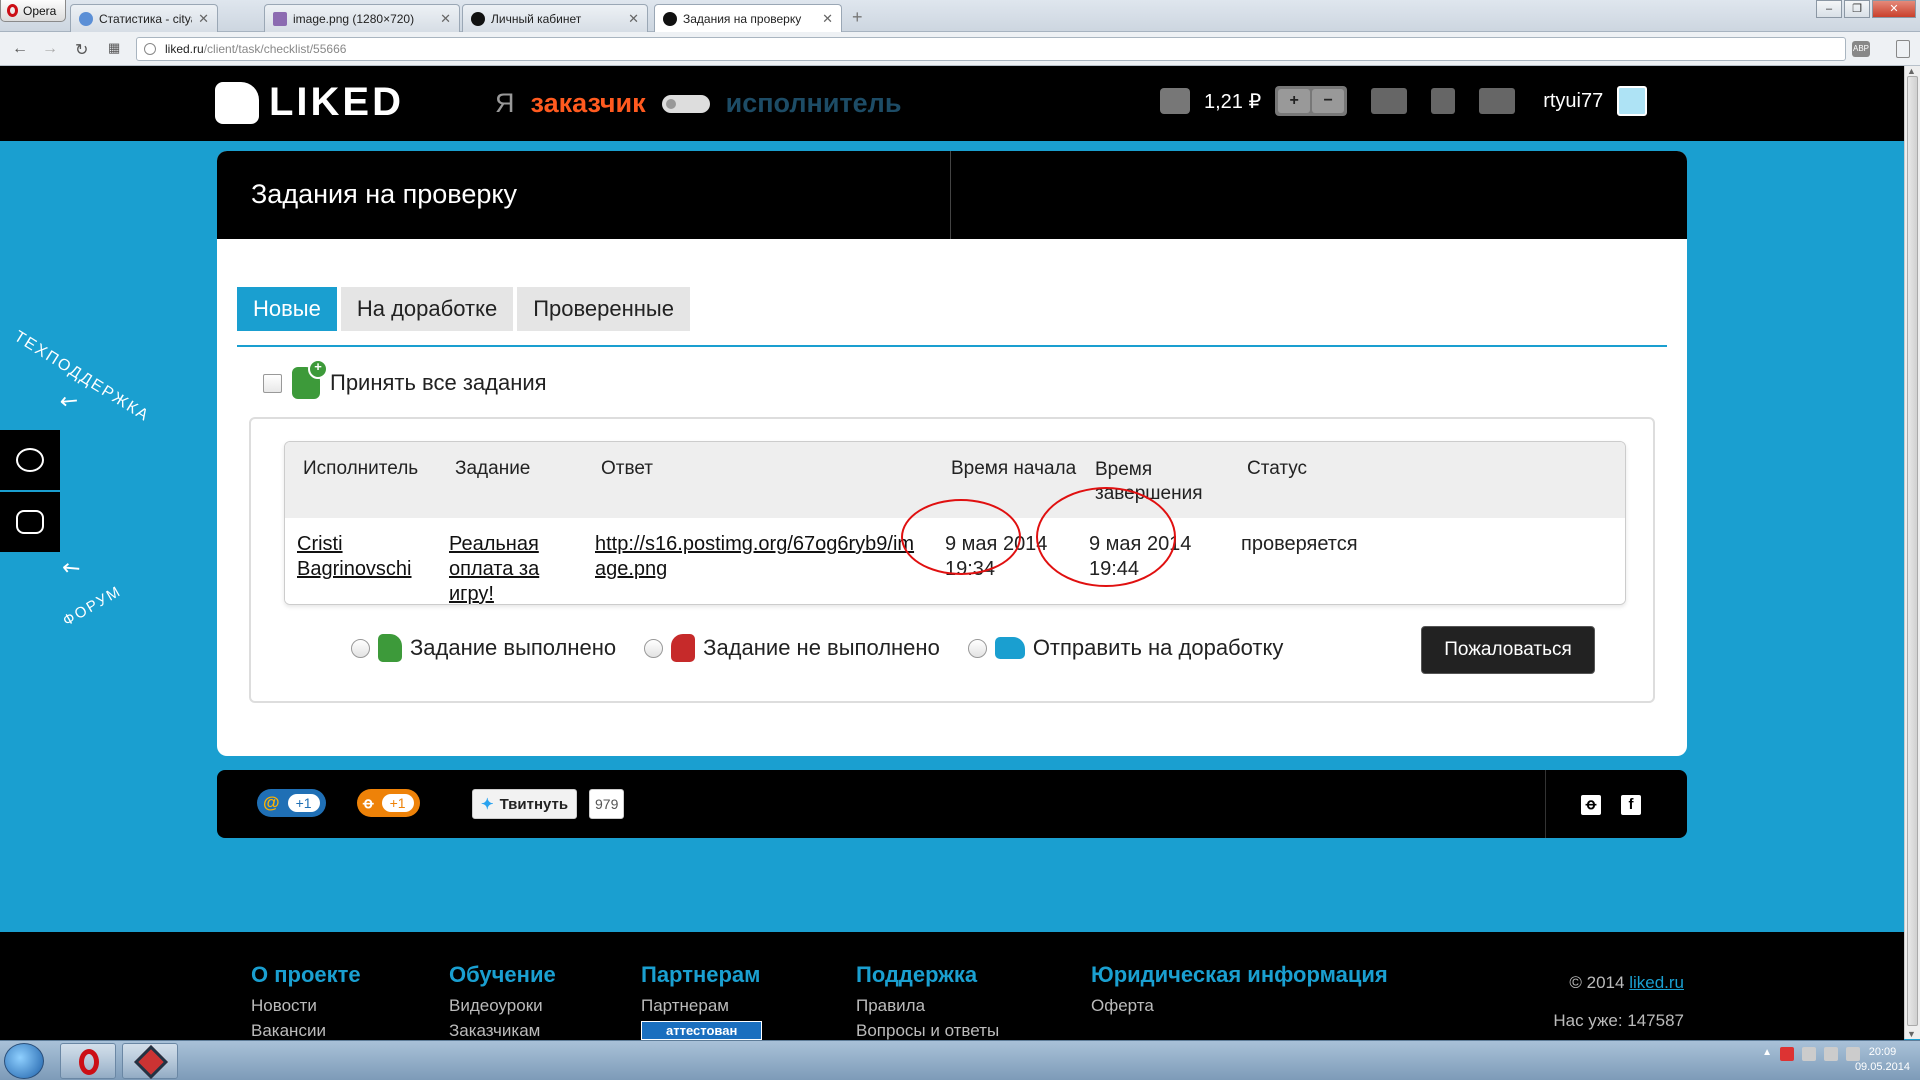  I want to click on browser-tab: image.png (1280×720) ✕, so click(362, 18).